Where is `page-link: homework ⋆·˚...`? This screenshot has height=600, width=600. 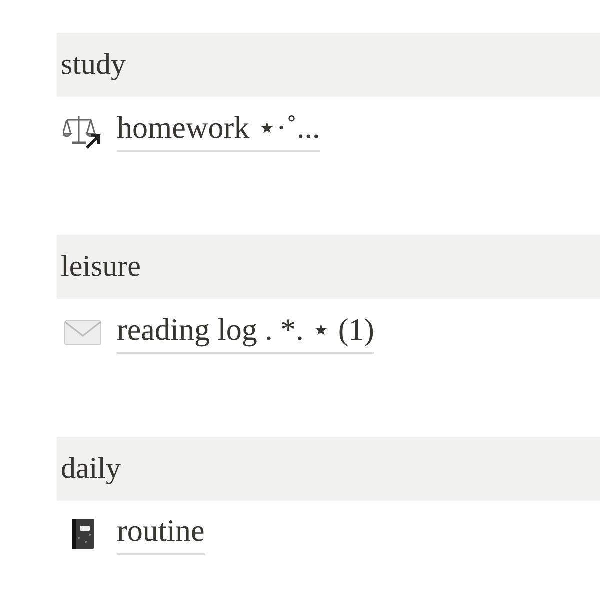
page-link: homework ⋆·˚... is located at coordinates (218, 130).